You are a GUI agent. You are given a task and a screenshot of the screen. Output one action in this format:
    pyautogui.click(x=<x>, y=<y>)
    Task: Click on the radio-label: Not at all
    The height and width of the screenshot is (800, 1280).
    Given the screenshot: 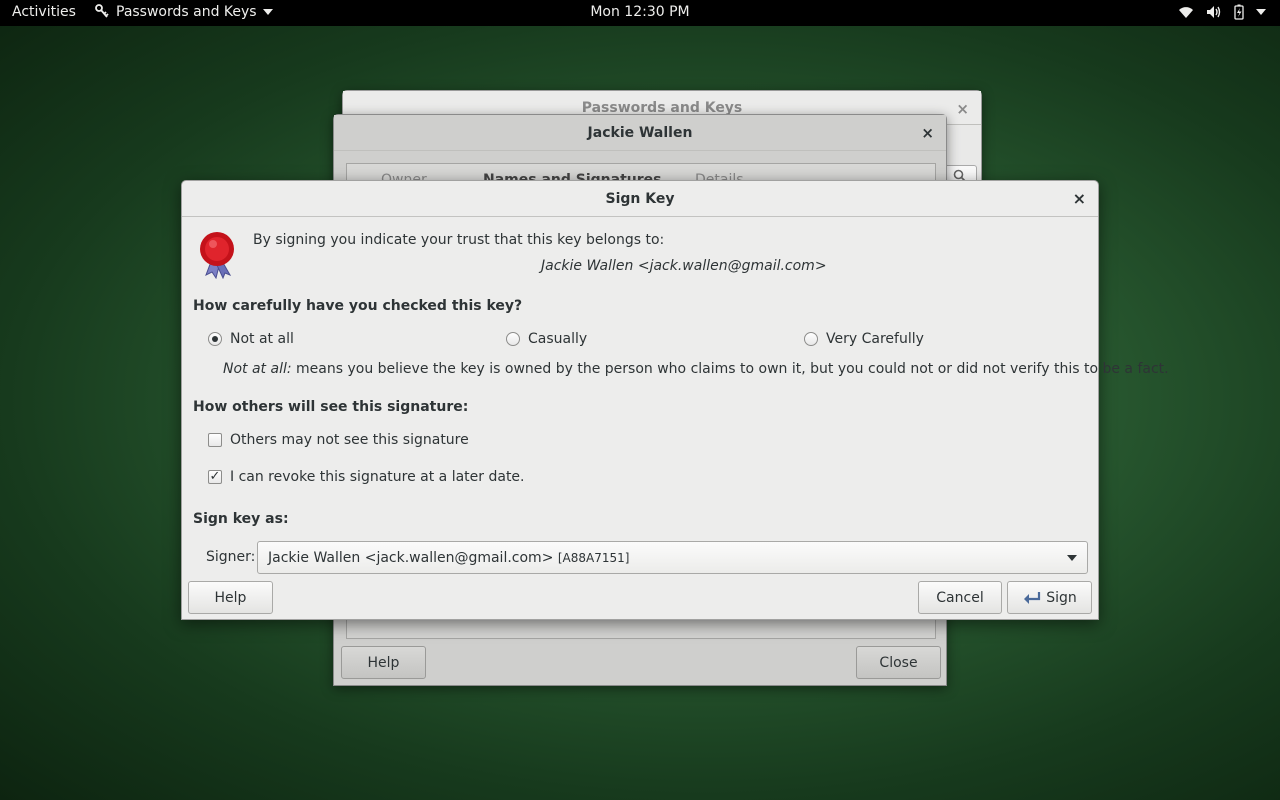 What is the action you would take?
    pyautogui.click(x=262, y=339)
    